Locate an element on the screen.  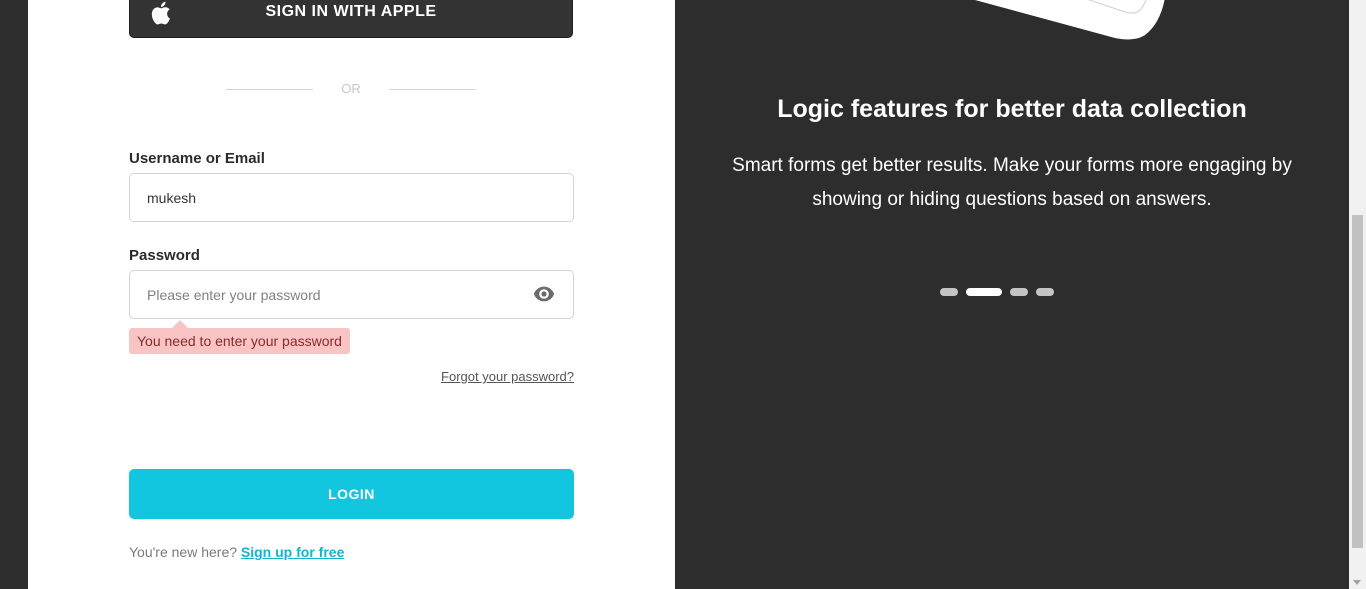
forgot-password-link: Forgot your password? is located at coordinates (507, 376).